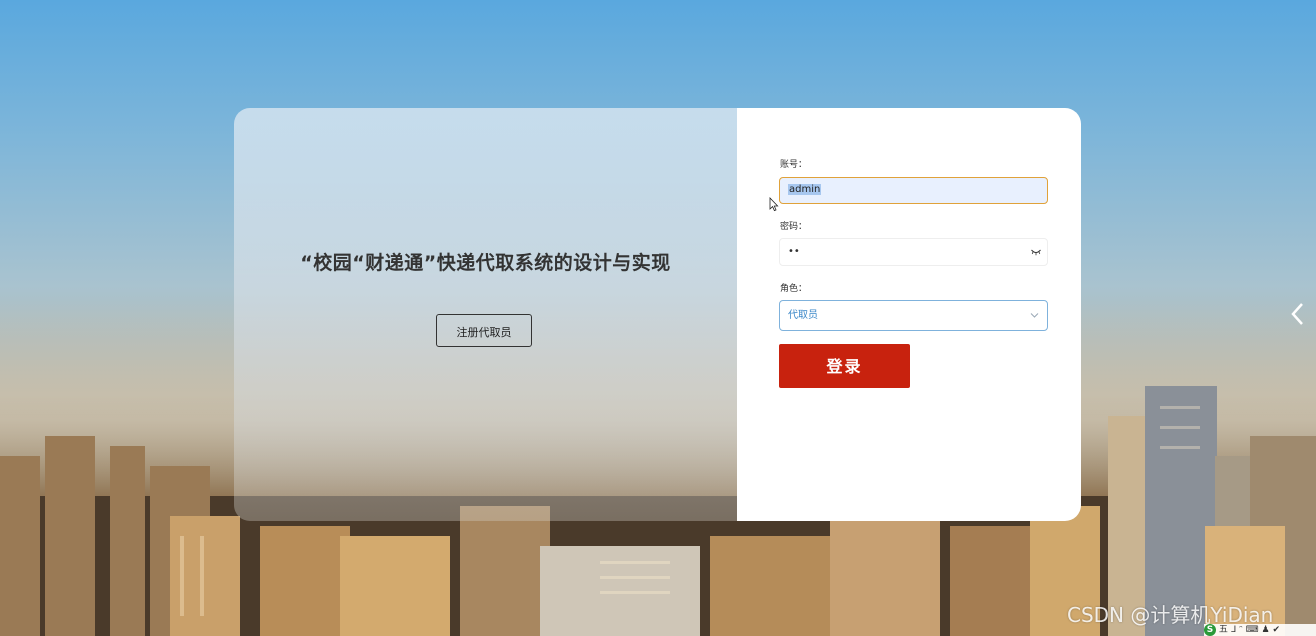  What do you see at coordinates (913, 315) in the screenshot?
I see `role-select: 代取员` at bounding box center [913, 315].